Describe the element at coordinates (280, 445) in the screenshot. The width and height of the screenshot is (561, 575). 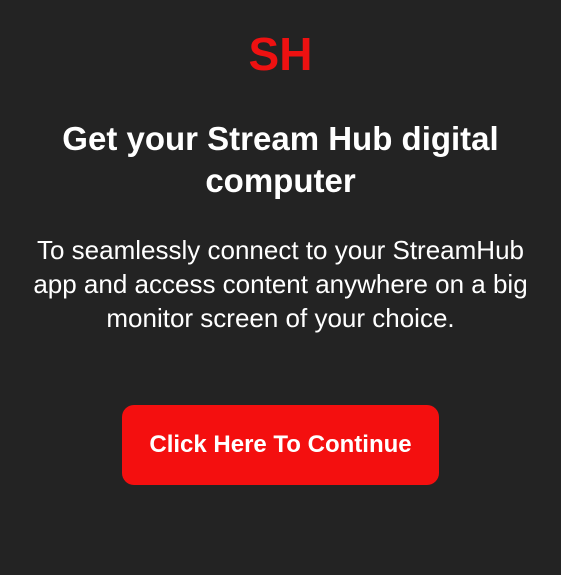
I see `continue-button: Click Here To Continue` at that location.